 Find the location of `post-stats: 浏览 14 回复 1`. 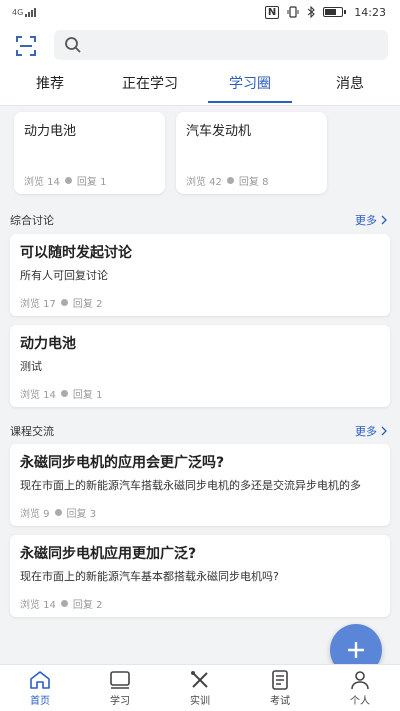

post-stats: 浏览 14 回复 1 is located at coordinates (61, 393).